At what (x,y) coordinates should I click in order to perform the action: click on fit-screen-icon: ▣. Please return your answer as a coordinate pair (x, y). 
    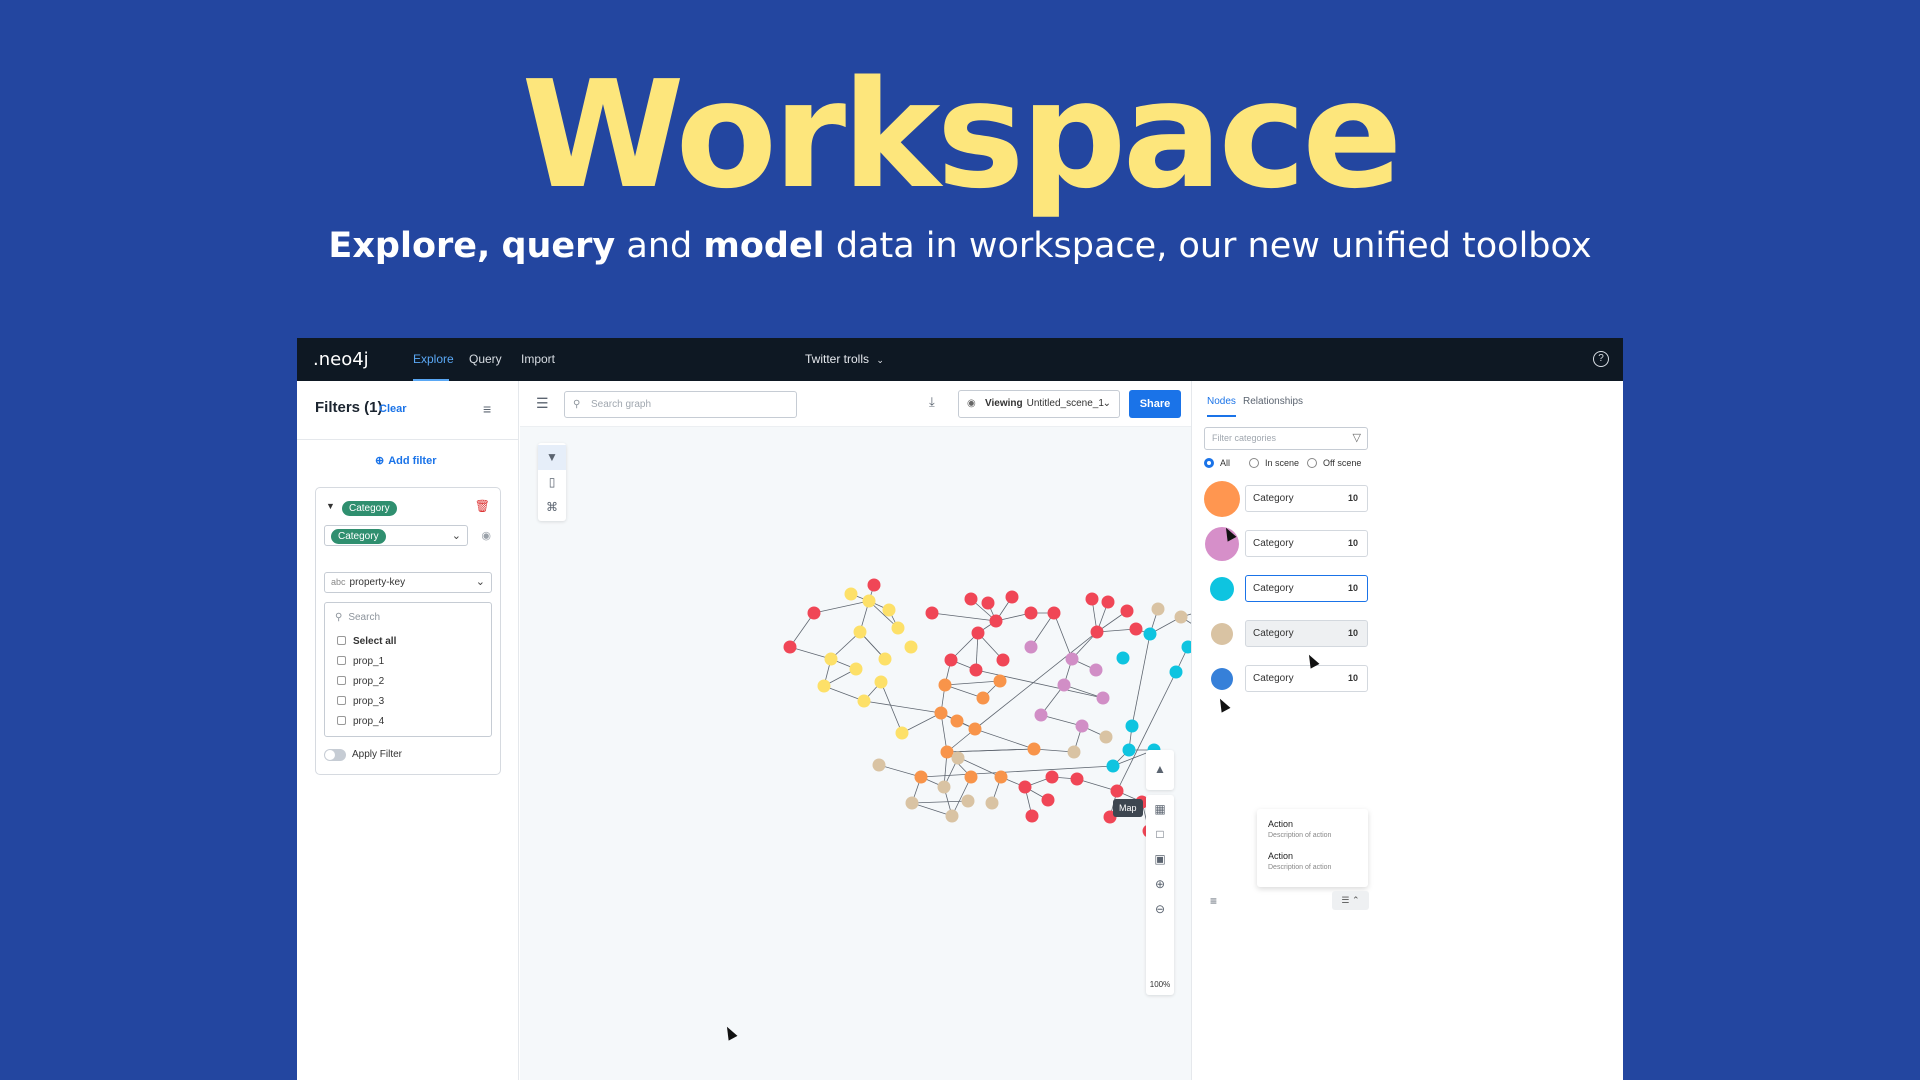
    Looking at the image, I should click on (1160, 859).